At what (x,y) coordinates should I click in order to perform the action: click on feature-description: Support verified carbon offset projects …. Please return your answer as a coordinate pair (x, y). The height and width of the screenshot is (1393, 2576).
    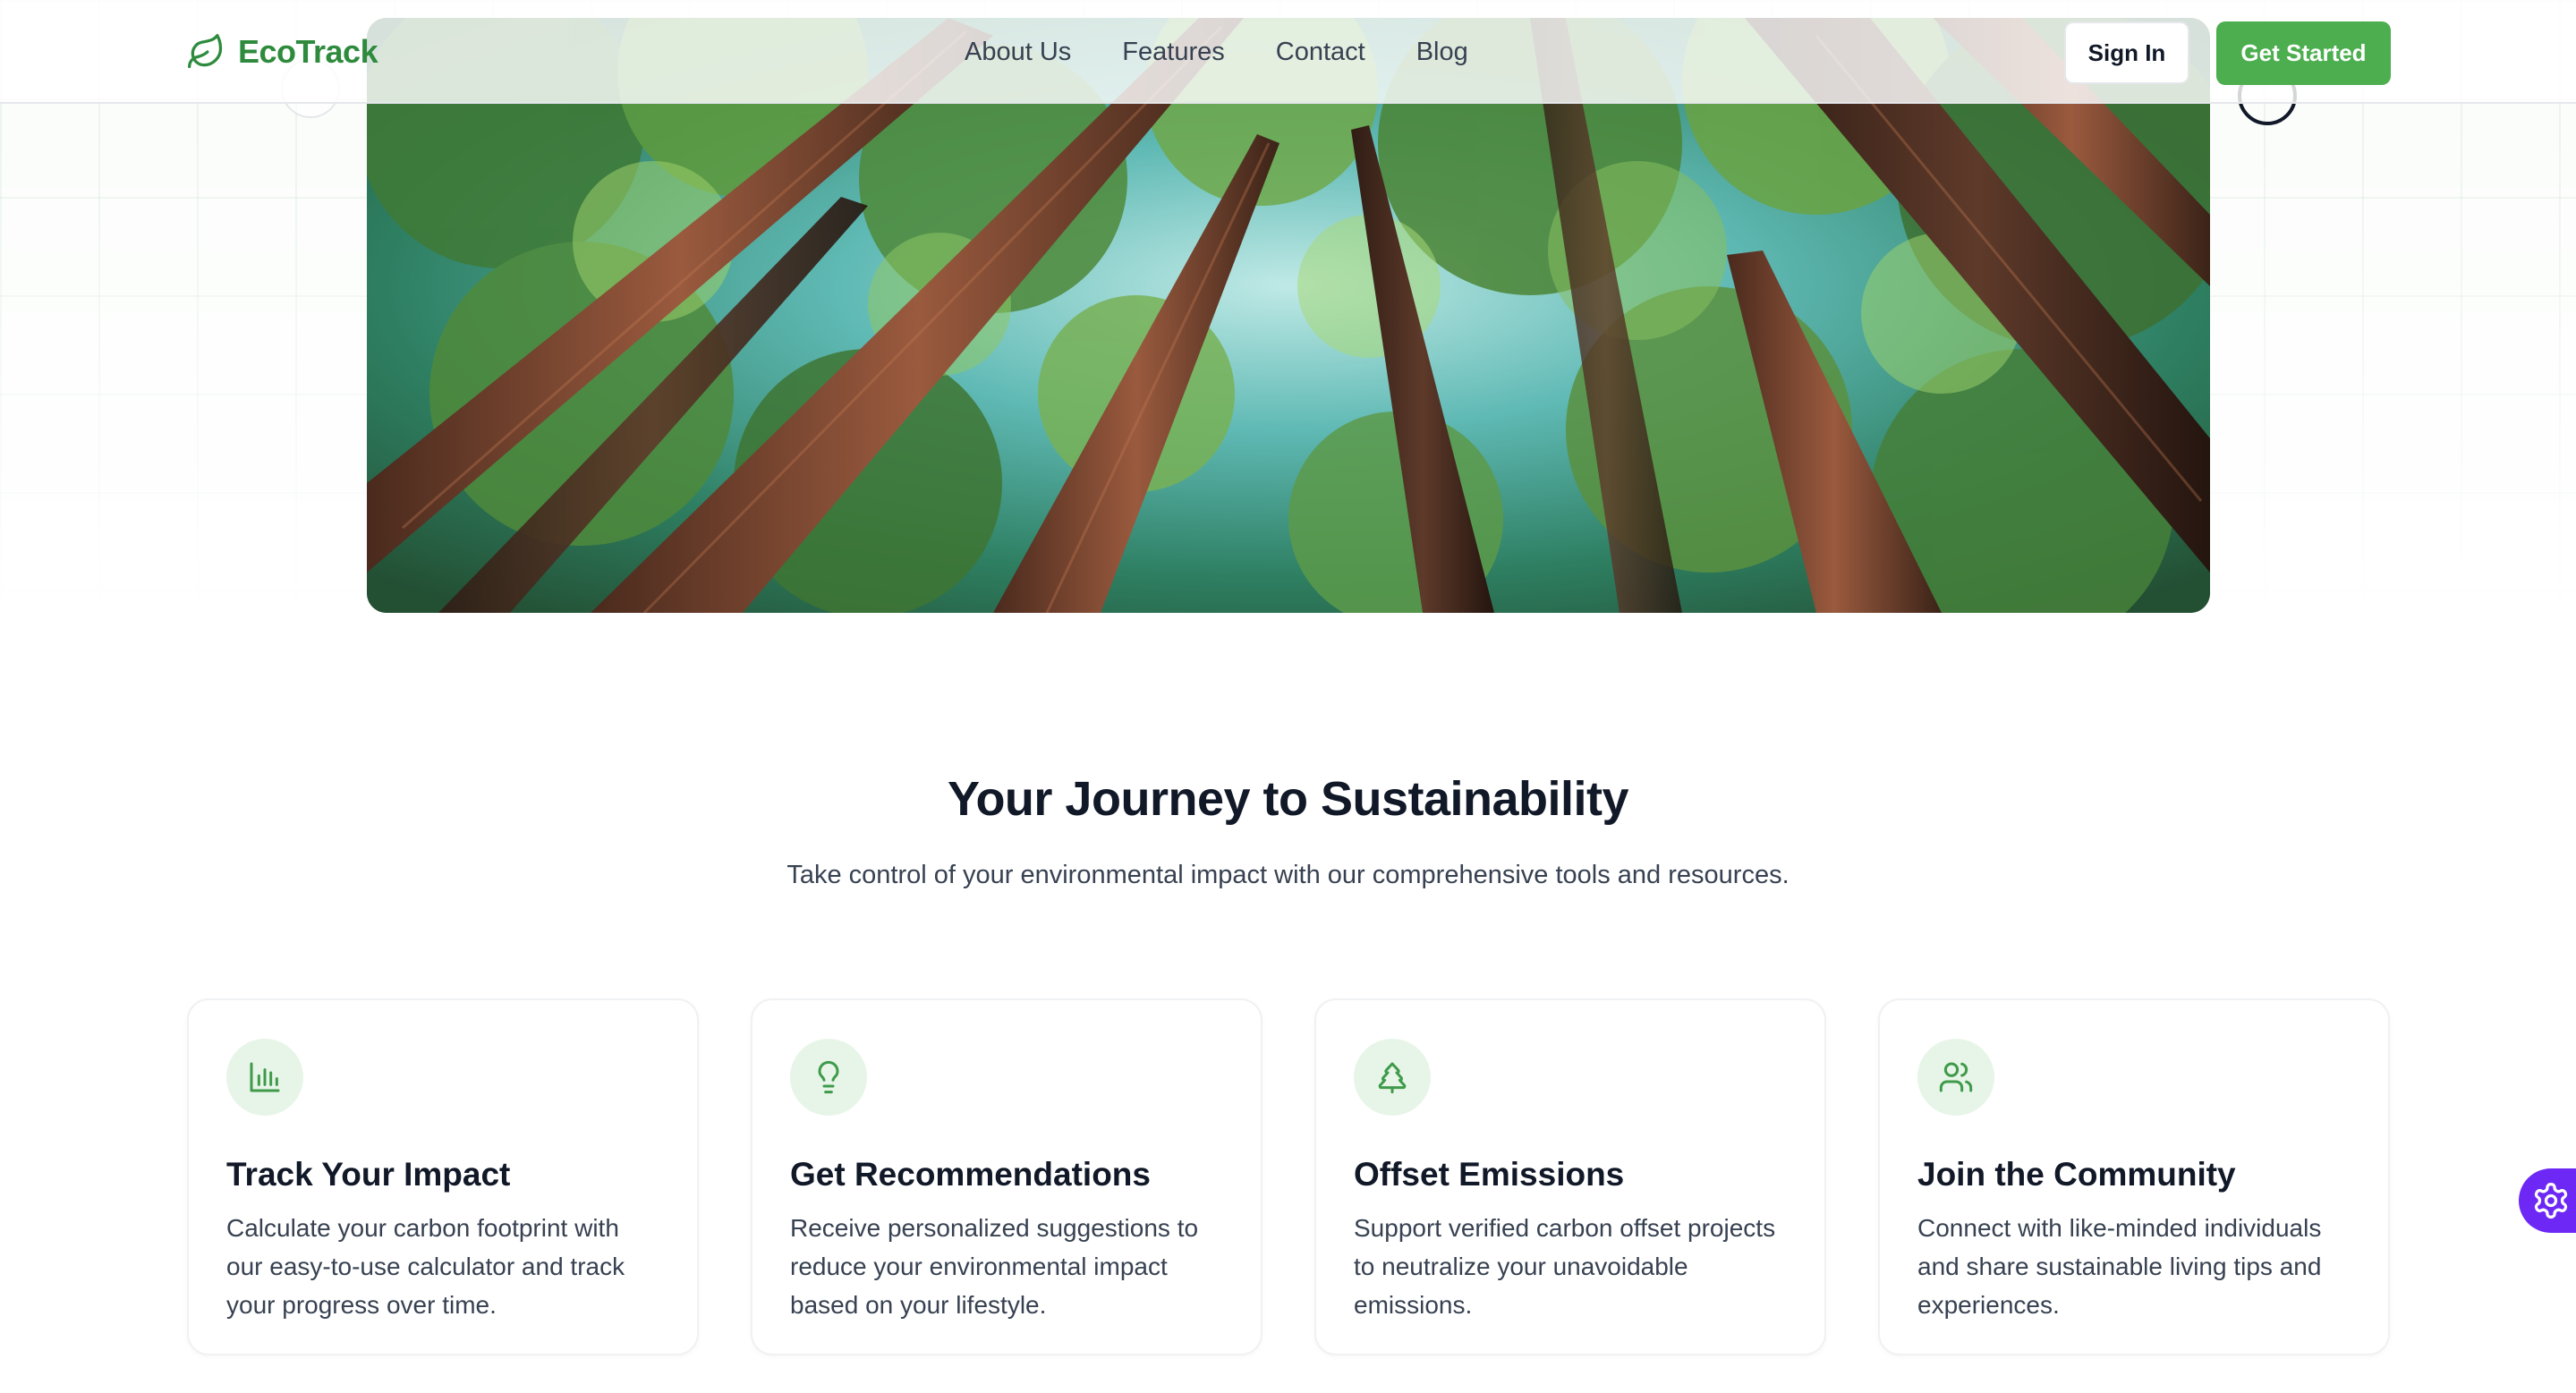
    Looking at the image, I should click on (1565, 1267).